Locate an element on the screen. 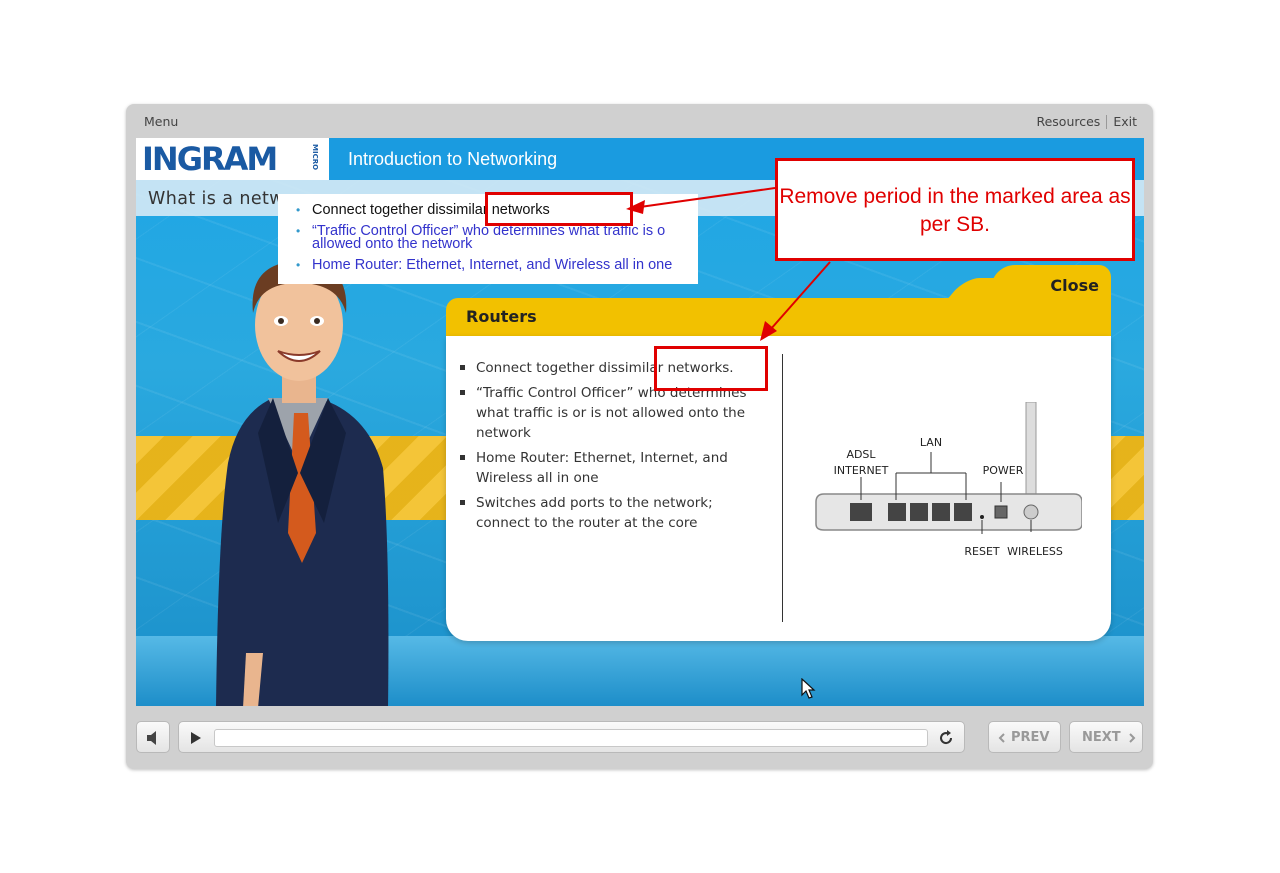  prev-label: PREV is located at coordinates (1030, 737).